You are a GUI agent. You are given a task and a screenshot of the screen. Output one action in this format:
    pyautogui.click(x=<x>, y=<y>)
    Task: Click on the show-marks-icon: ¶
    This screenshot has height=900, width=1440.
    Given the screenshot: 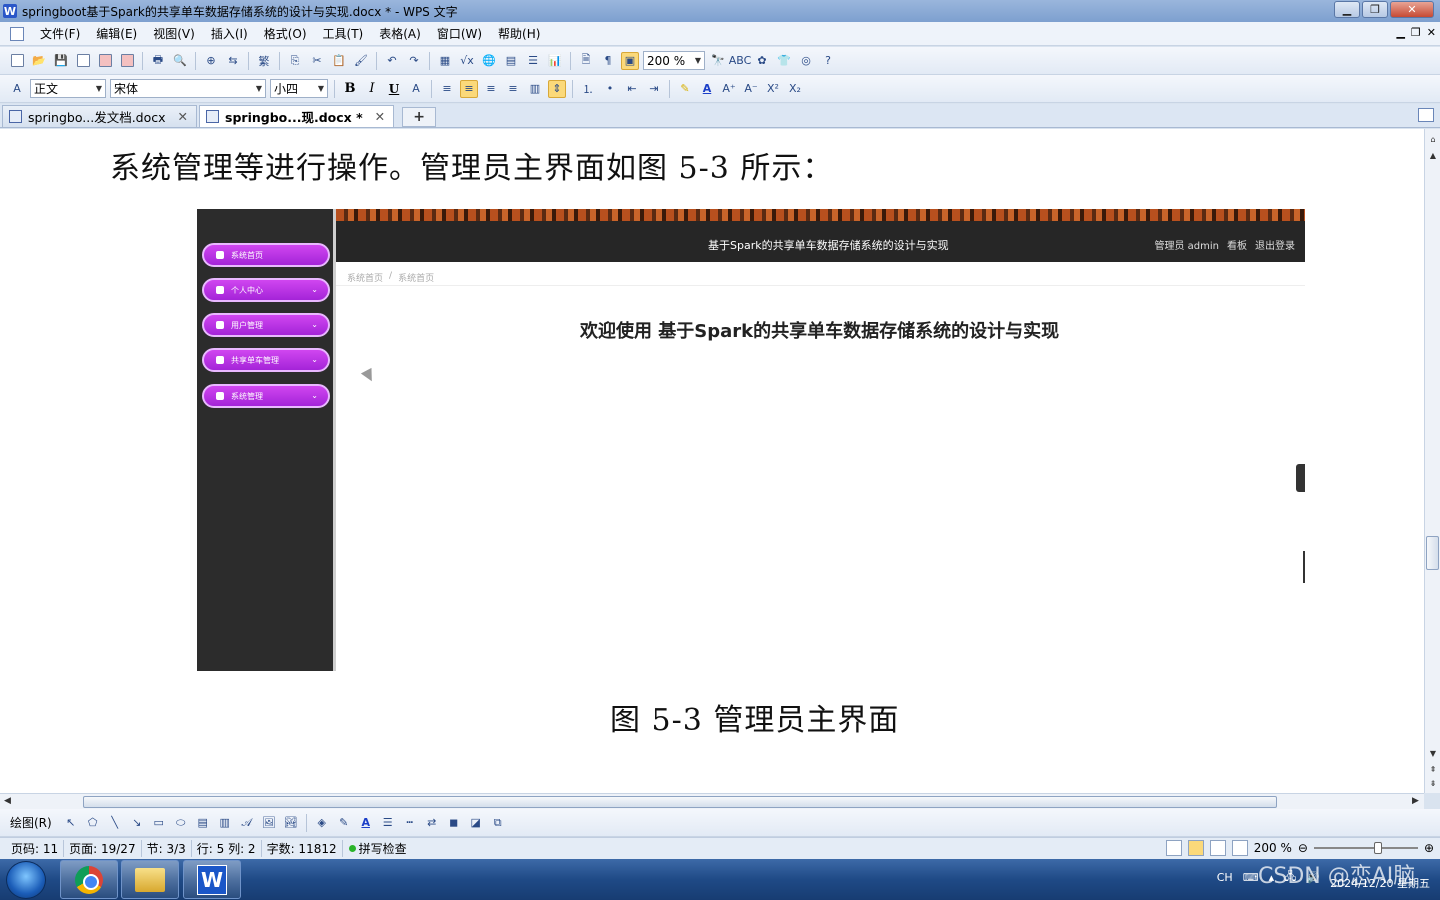 What is the action you would take?
    pyautogui.click(x=608, y=61)
    